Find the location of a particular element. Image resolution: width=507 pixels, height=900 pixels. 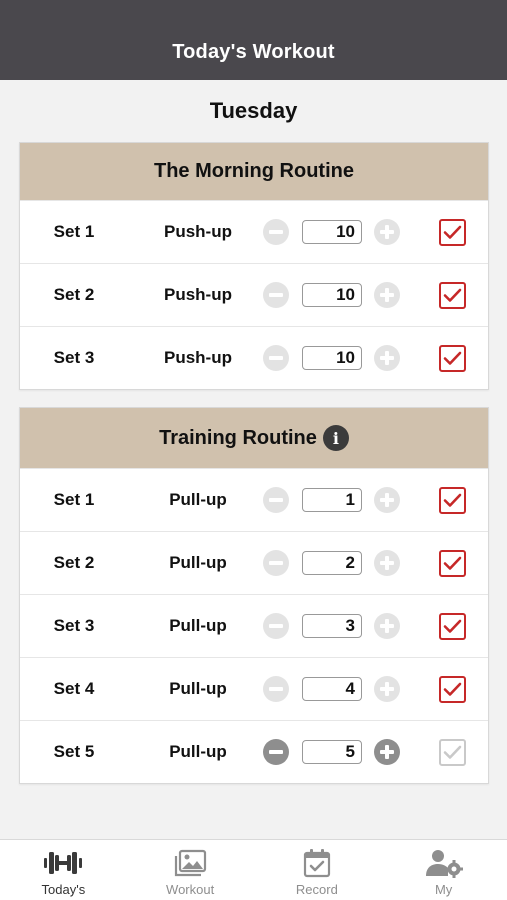

user-settings-icon is located at coordinates (444, 863).